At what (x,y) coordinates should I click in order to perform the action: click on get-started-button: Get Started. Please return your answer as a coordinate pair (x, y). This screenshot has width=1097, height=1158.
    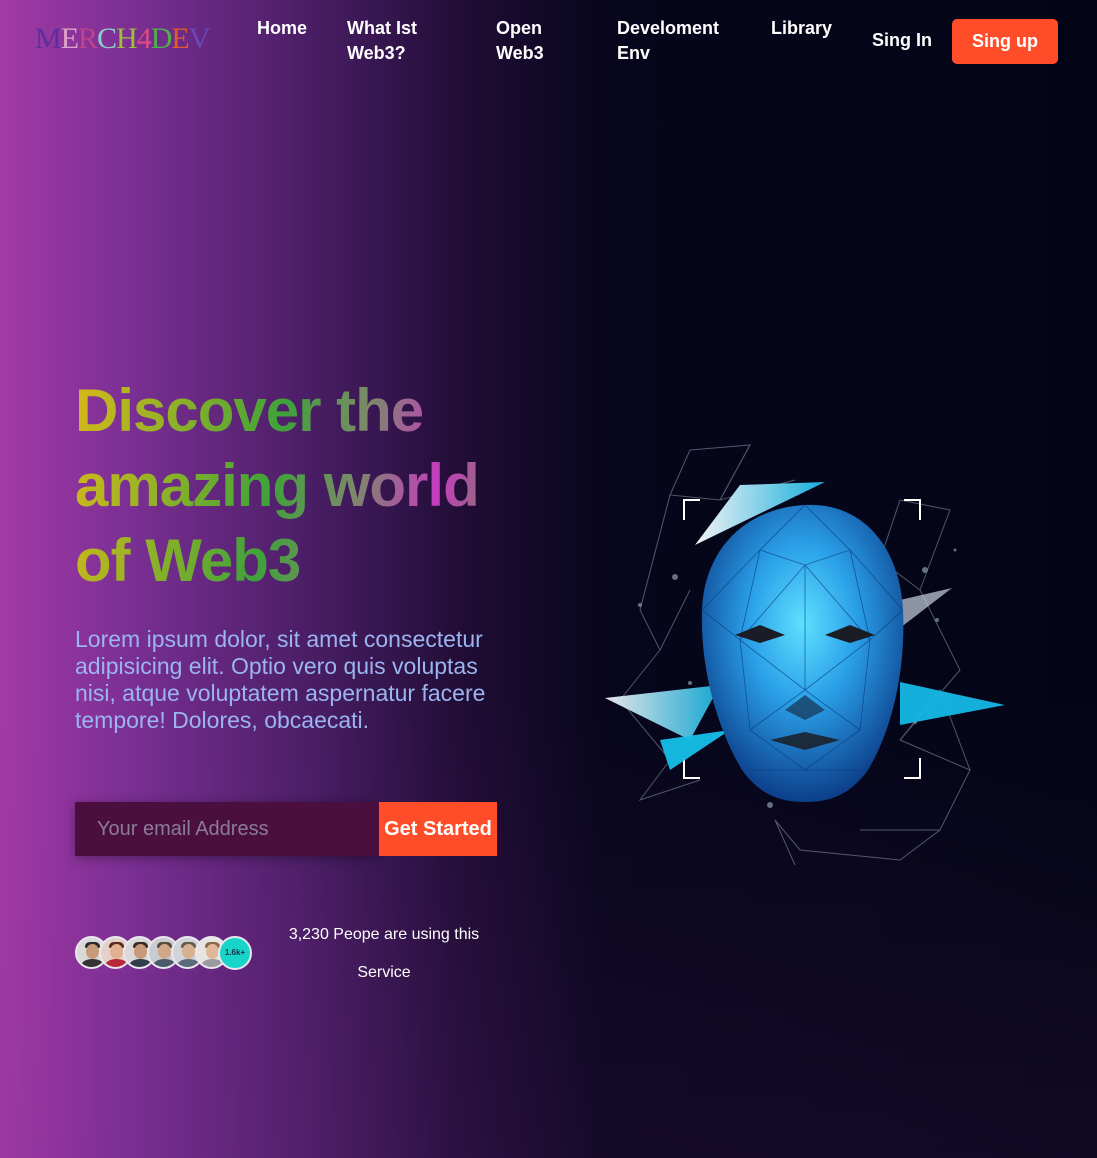
    Looking at the image, I should click on (438, 829).